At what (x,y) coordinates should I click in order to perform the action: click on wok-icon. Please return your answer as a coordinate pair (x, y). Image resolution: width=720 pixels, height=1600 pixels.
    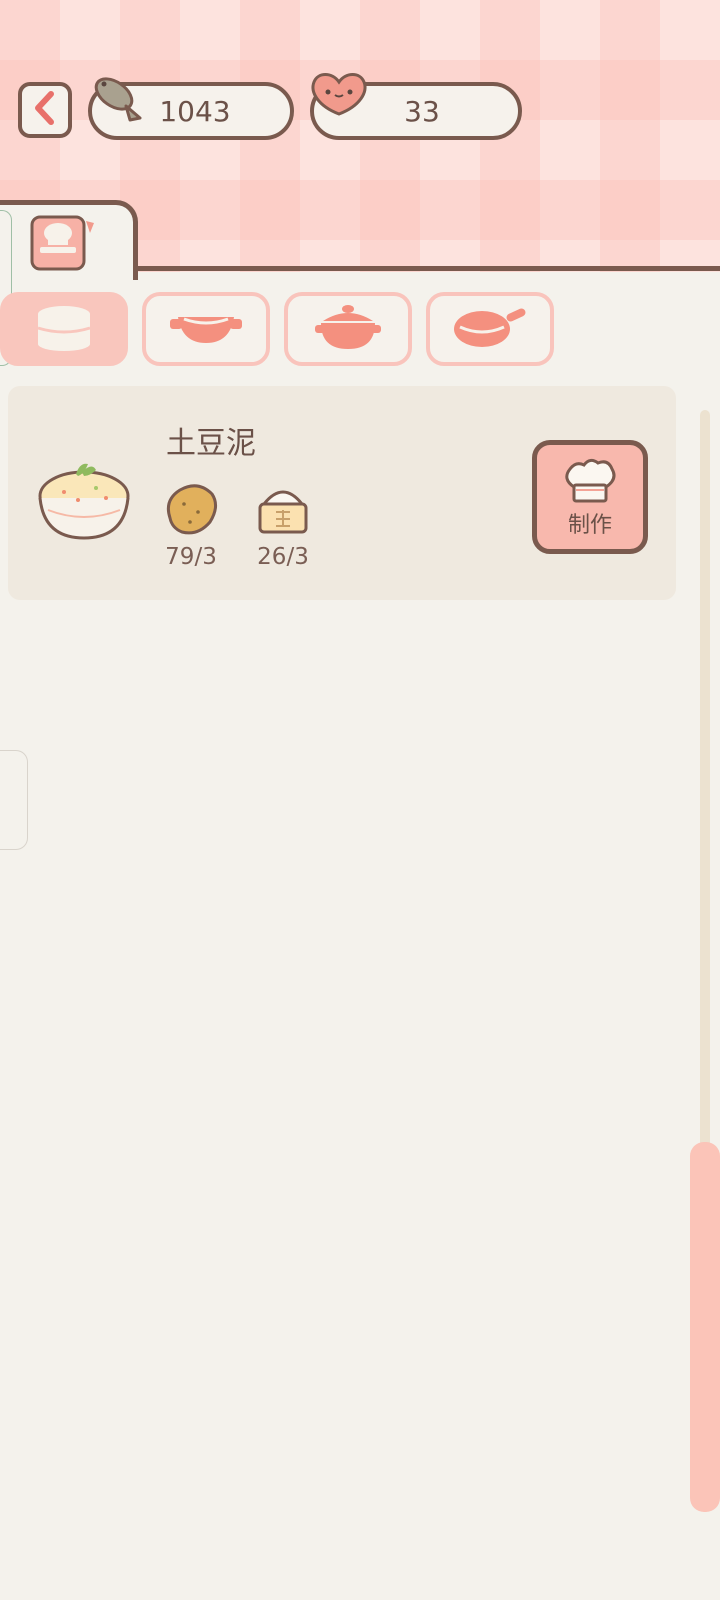
    Looking at the image, I should click on (206, 329).